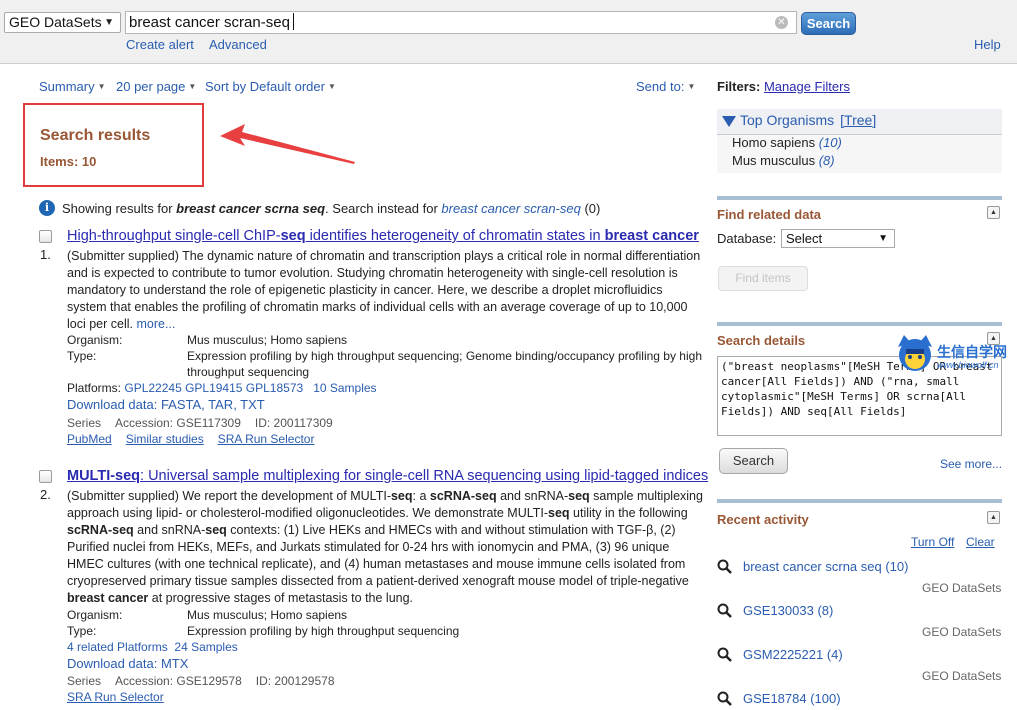 This screenshot has width=1017, height=710. I want to click on top-organisms-title: Top Organisms [Tree], so click(808, 120).